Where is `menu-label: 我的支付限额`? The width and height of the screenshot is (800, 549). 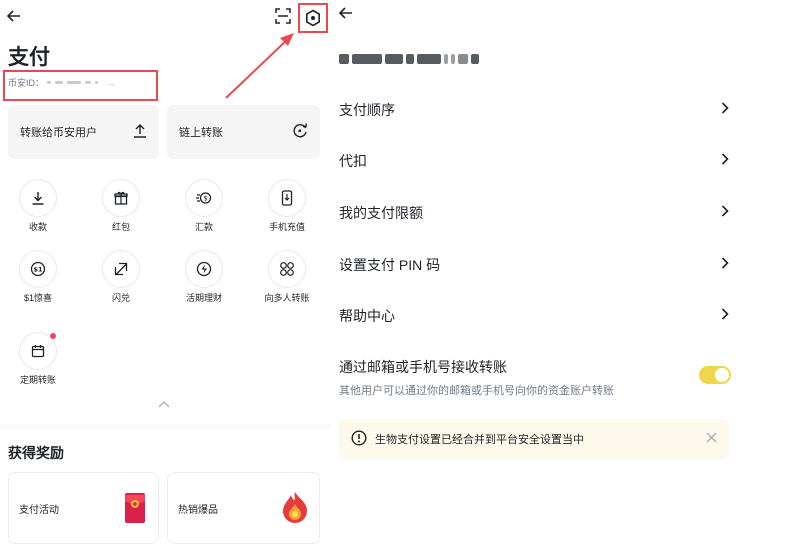
menu-label: 我的支付限额 is located at coordinates (381, 213).